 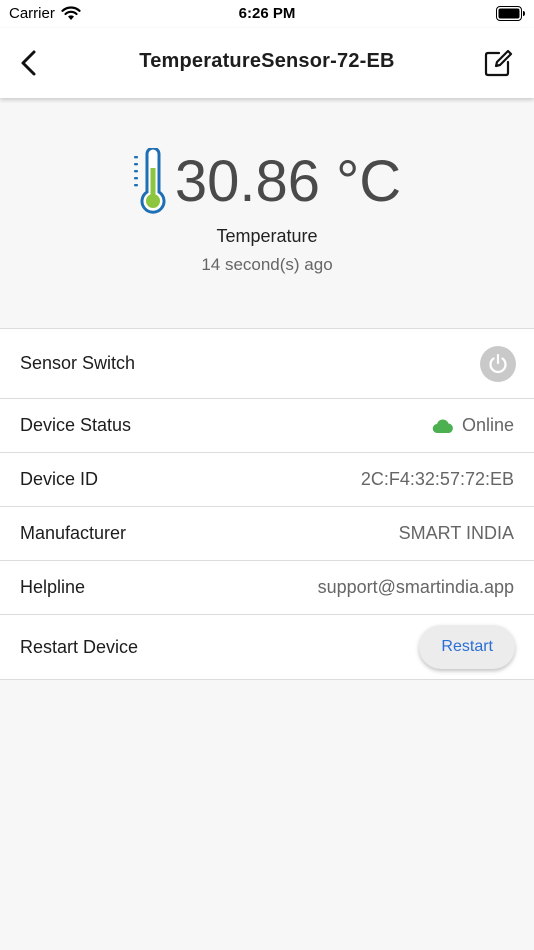 I want to click on sensor-switch-label: Sensor Switch, so click(x=78, y=363).